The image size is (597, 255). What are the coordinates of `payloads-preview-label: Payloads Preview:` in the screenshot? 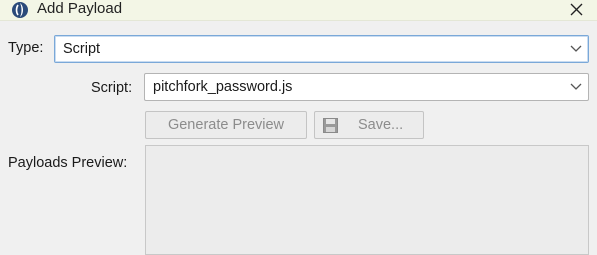 It's located at (68, 163).